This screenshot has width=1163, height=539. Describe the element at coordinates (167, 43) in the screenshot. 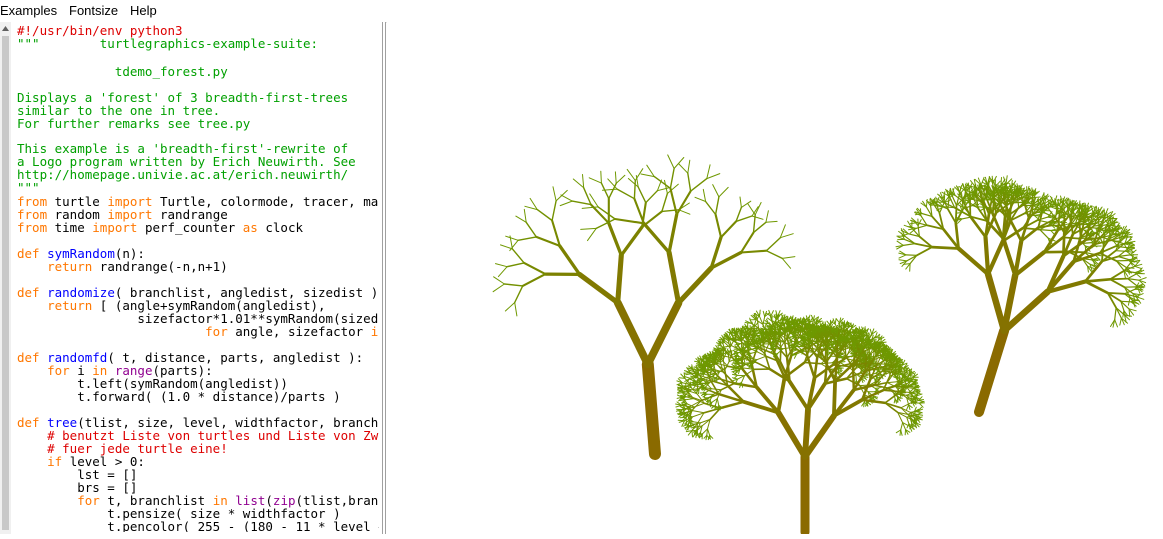

I see `code-line: """ turtlegraphics-example-suite:` at that location.